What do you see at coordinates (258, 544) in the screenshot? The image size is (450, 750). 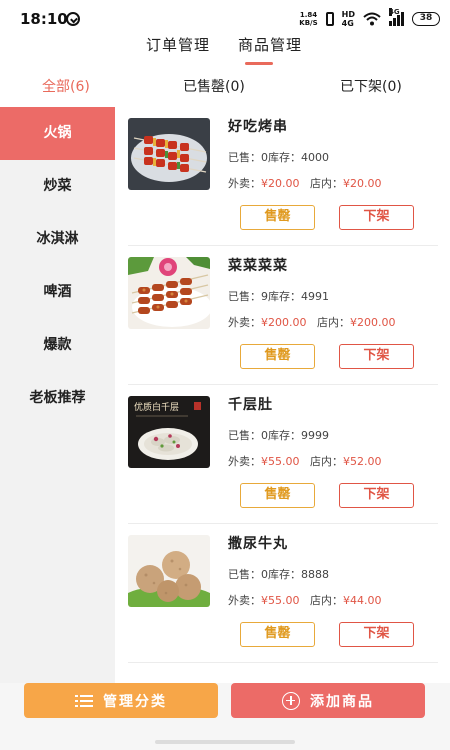 I see `product-name: 撒尿牛丸` at bounding box center [258, 544].